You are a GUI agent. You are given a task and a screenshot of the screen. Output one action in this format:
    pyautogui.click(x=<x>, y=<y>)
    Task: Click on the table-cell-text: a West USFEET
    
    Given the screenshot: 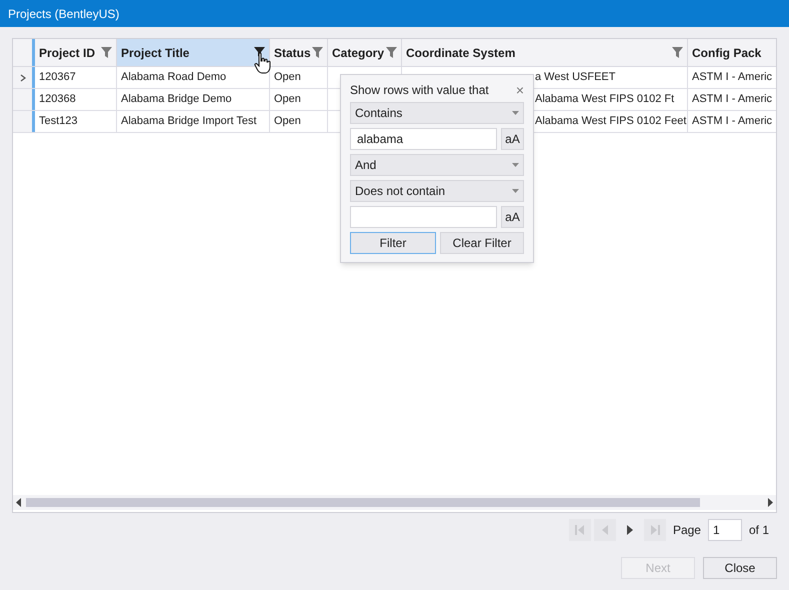 What is the action you would take?
    pyautogui.click(x=575, y=78)
    